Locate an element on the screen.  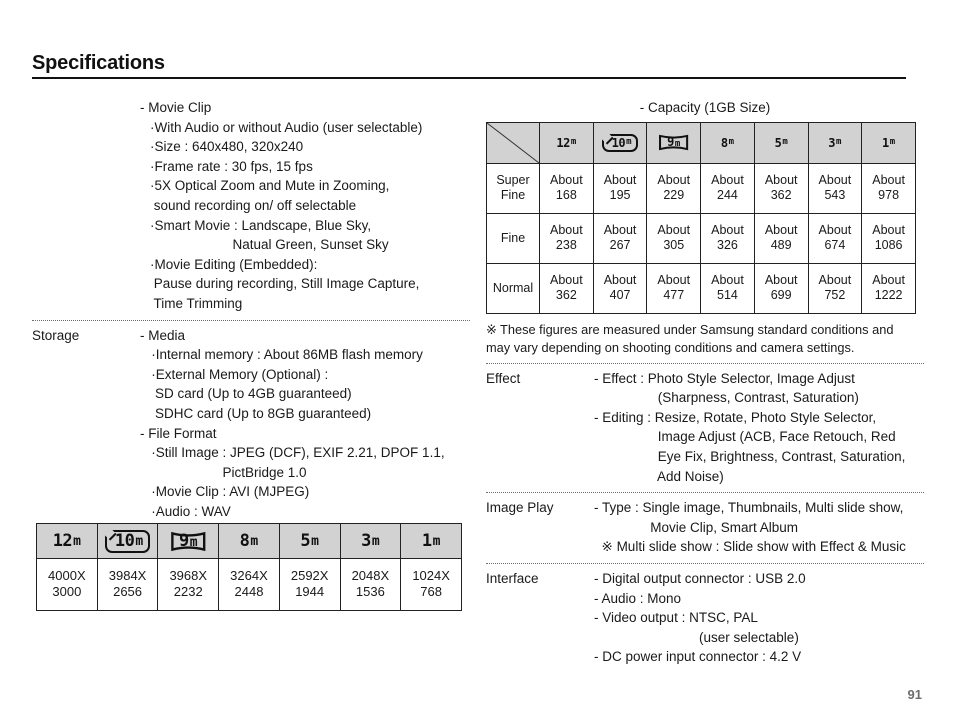
spec-line: ·5X Optical Zoom and Mute in Zooming, is located at coordinates (270, 186).